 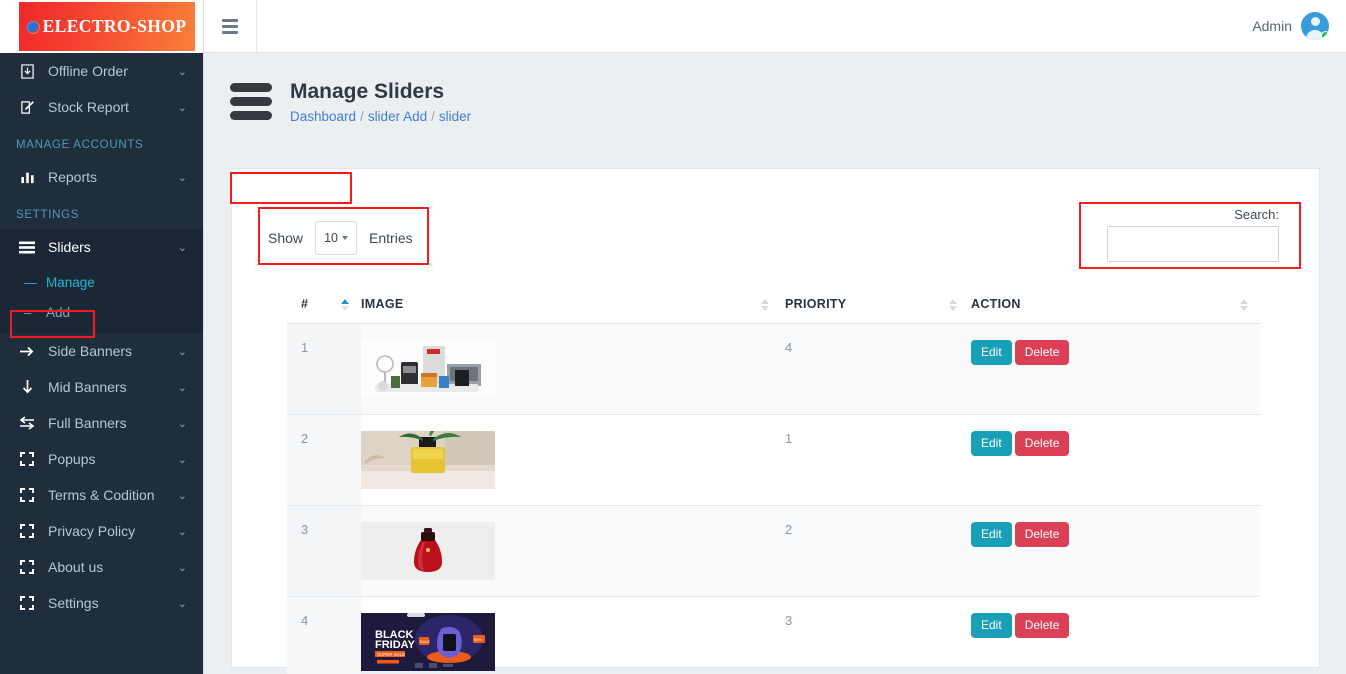 I want to click on row-actions: Edit Delete, so click(x=1114, y=635).